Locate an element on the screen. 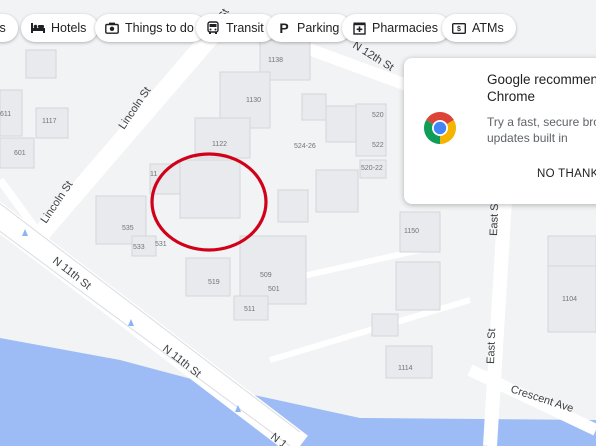  building-number: 519 is located at coordinates (214, 282).